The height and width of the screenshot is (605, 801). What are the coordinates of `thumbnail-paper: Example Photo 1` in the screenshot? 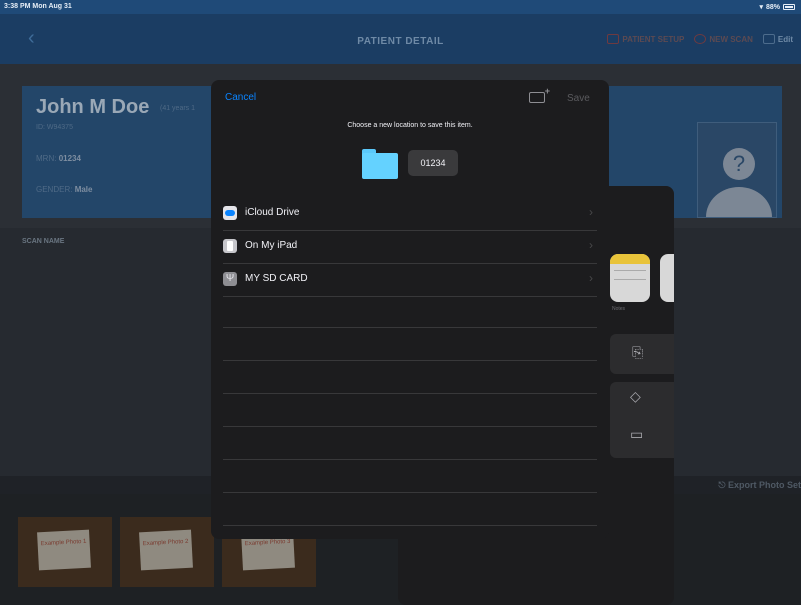 It's located at (64, 550).